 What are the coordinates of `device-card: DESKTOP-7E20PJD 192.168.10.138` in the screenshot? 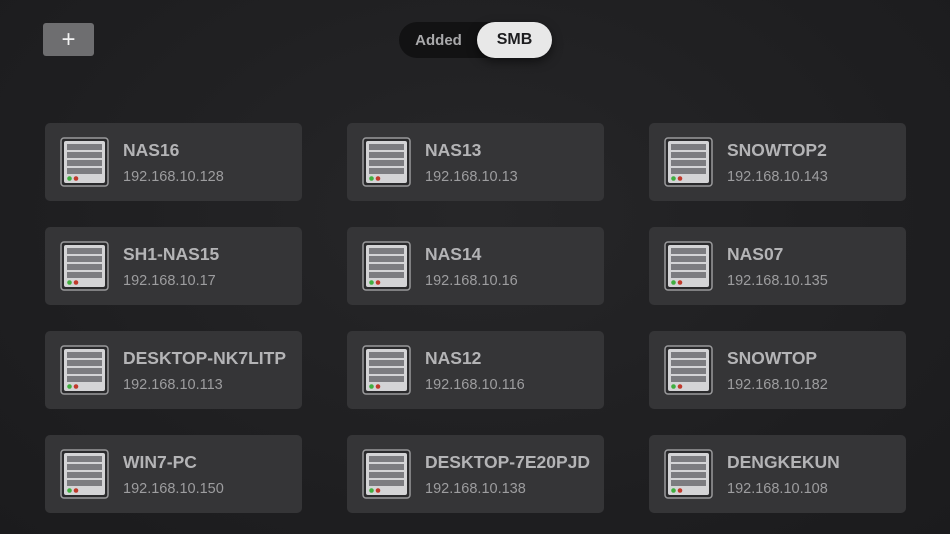 It's located at (475, 474).